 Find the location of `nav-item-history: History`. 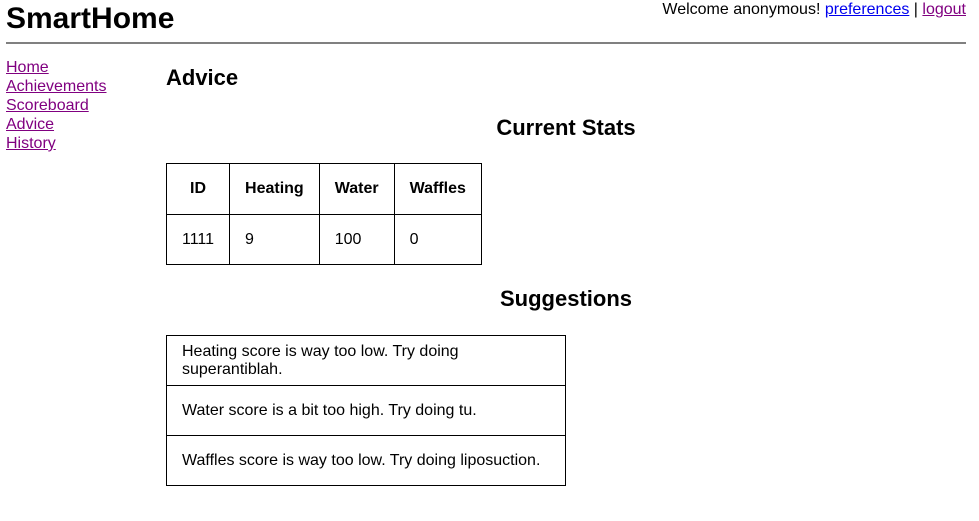

nav-item-history: History is located at coordinates (56, 143).